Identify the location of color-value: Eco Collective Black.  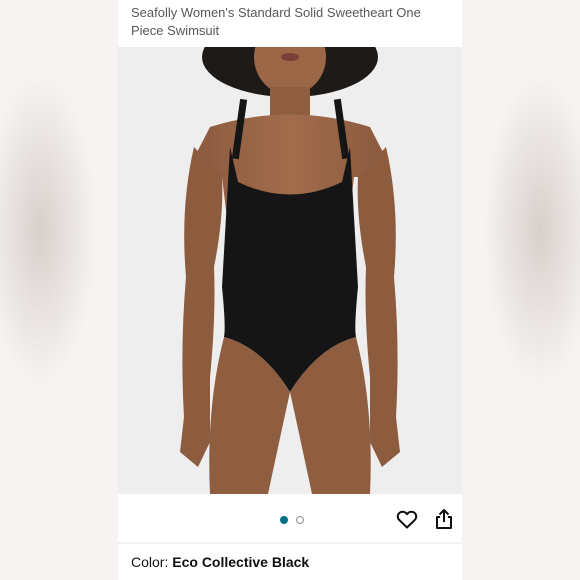
(241, 562).